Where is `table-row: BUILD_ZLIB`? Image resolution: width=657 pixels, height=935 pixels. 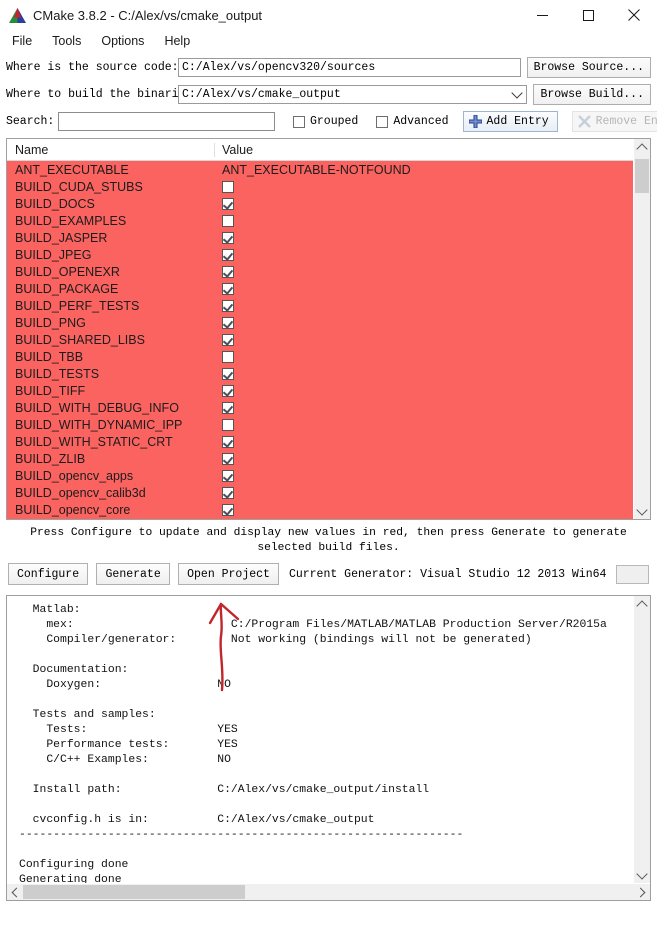 table-row: BUILD_ZLIB is located at coordinates (320, 458).